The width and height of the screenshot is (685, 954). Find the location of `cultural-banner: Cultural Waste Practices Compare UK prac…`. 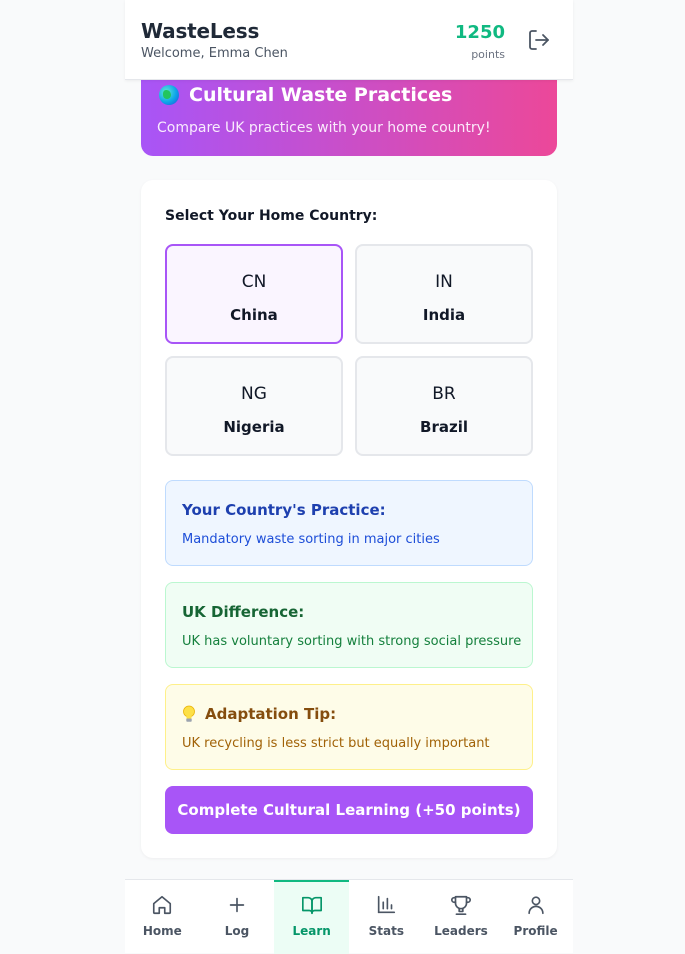

cultural-banner: Cultural Waste Practices Compare UK prac… is located at coordinates (349, 114).